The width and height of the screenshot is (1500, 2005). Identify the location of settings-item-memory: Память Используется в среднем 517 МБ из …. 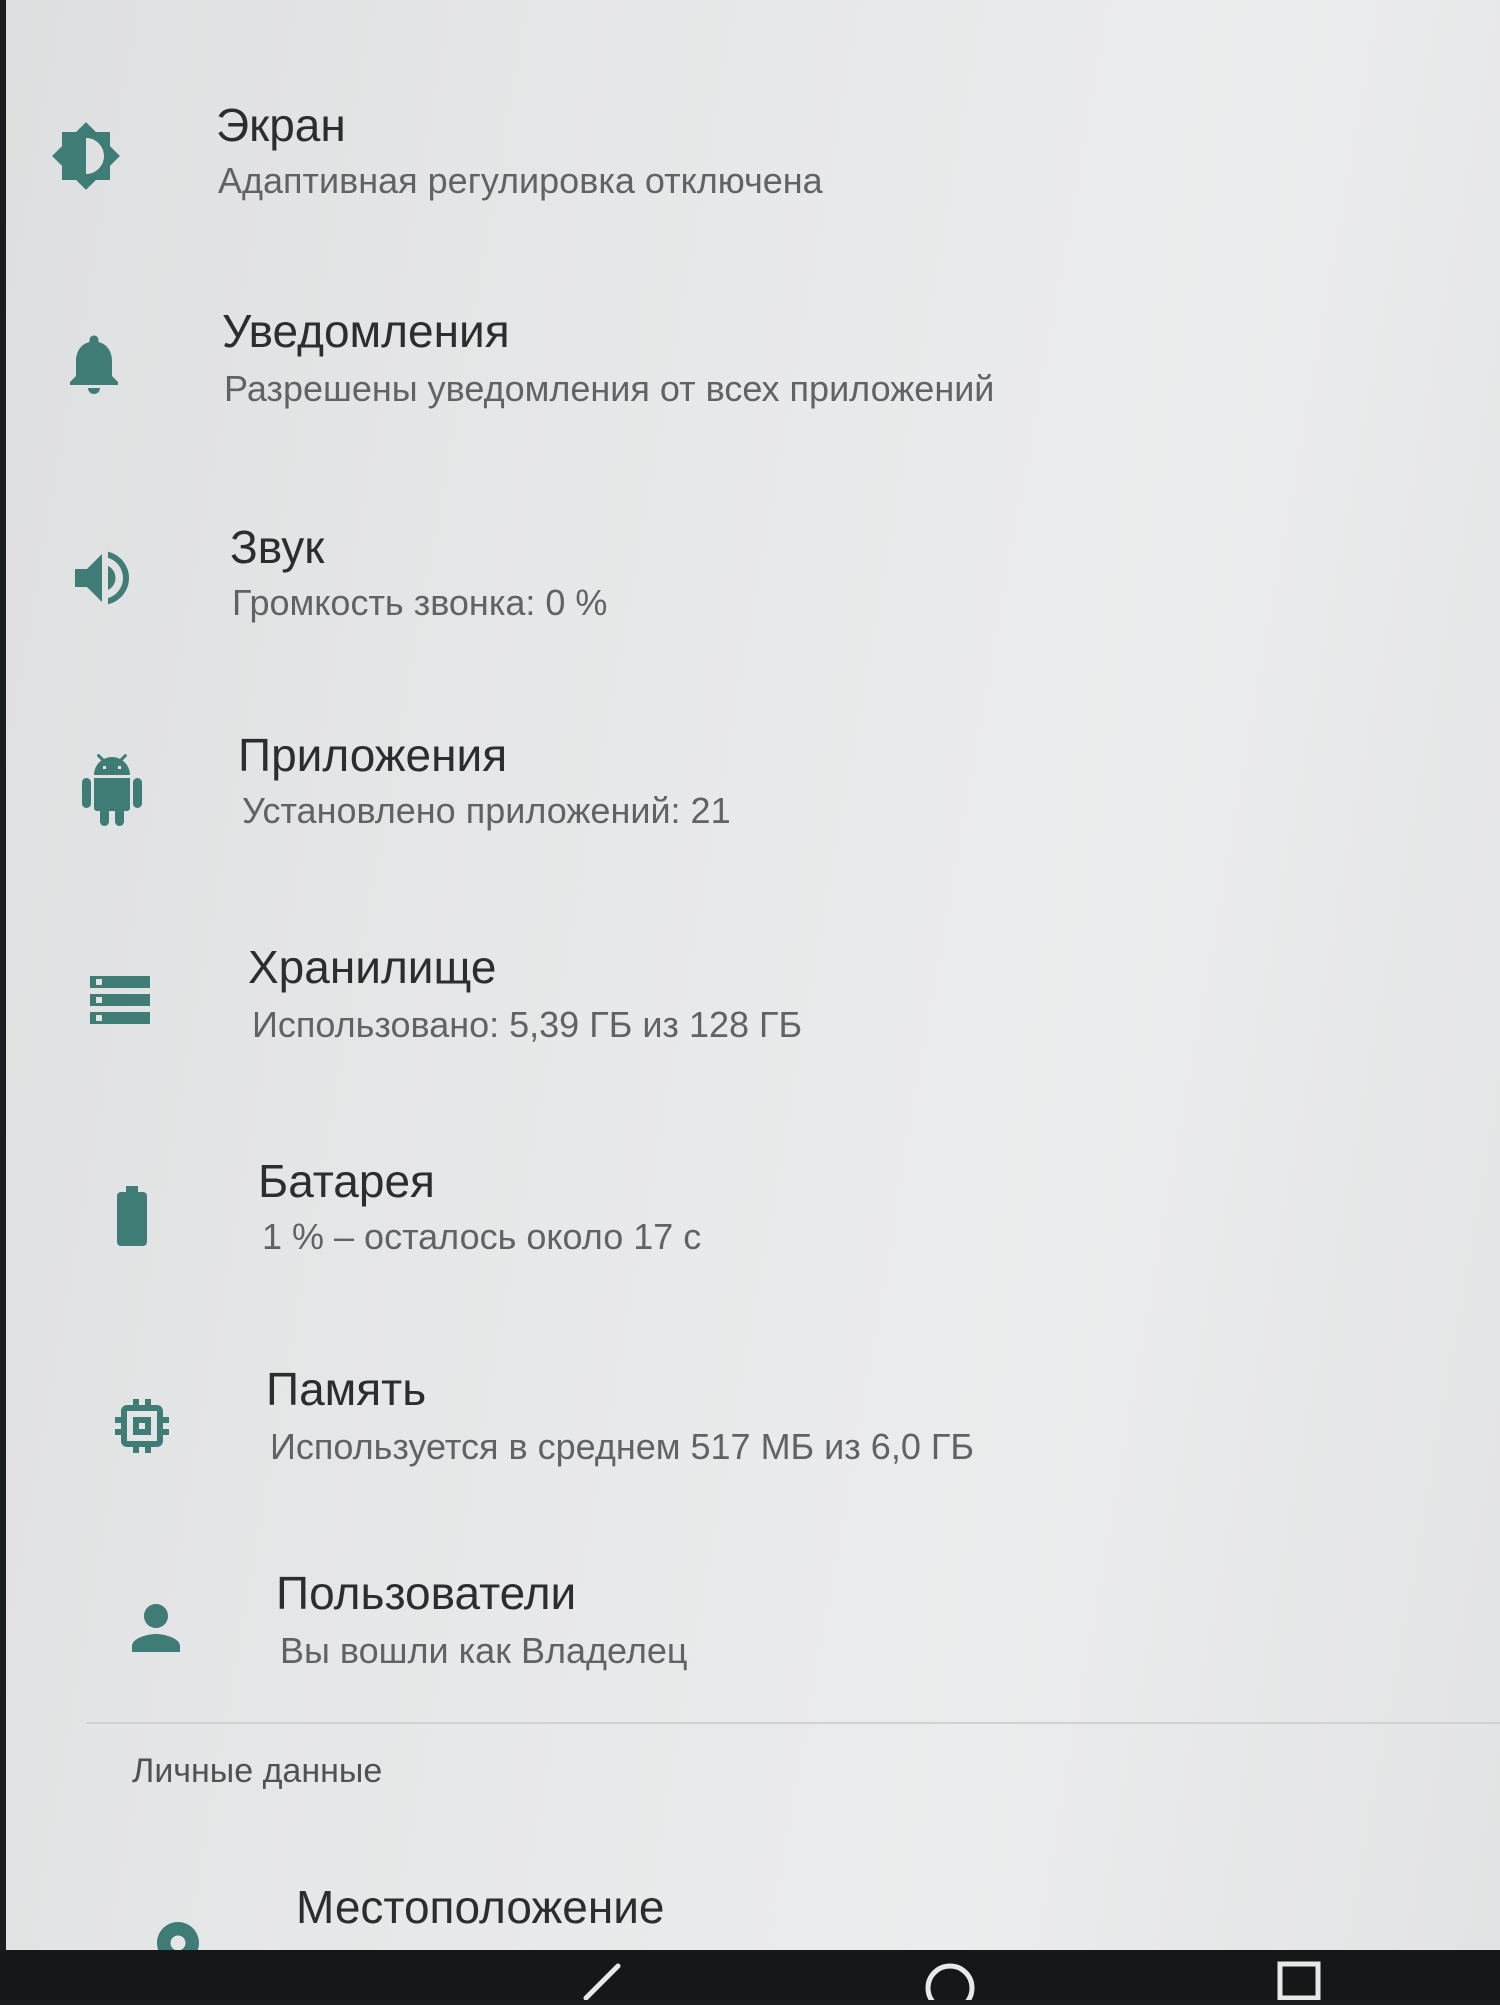
(753, 1421).